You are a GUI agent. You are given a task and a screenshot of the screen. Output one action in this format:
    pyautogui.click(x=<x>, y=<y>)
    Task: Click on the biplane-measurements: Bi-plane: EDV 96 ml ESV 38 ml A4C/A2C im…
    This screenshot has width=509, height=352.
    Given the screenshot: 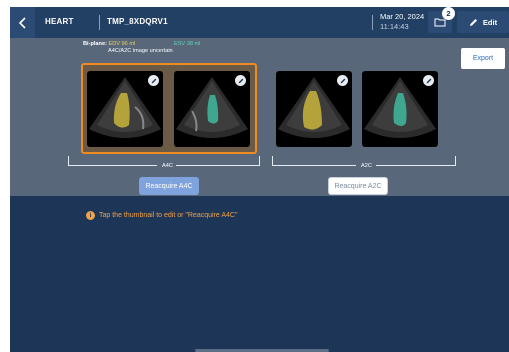 What is the action you would take?
    pyautogui.click(x=141, y=48)
    